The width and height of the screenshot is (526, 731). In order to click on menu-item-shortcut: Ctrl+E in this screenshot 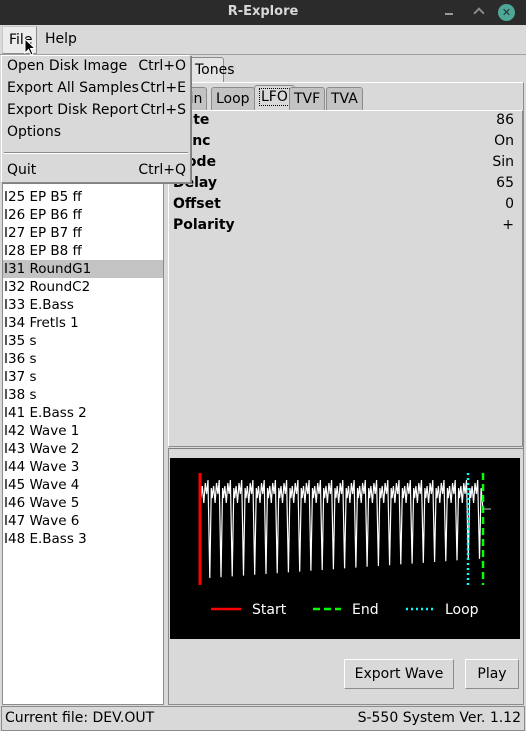, I will do `click(163, 88)`.